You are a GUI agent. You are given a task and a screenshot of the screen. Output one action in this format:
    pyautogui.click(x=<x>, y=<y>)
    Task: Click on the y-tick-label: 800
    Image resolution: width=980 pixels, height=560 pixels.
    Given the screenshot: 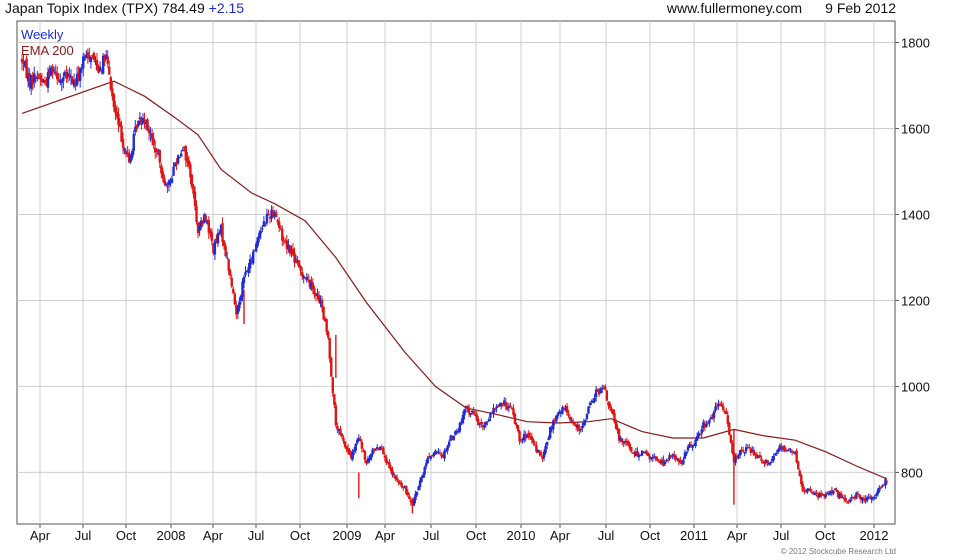 What is the action you would take?
    pyautogui.click(x=912, y=472)
    